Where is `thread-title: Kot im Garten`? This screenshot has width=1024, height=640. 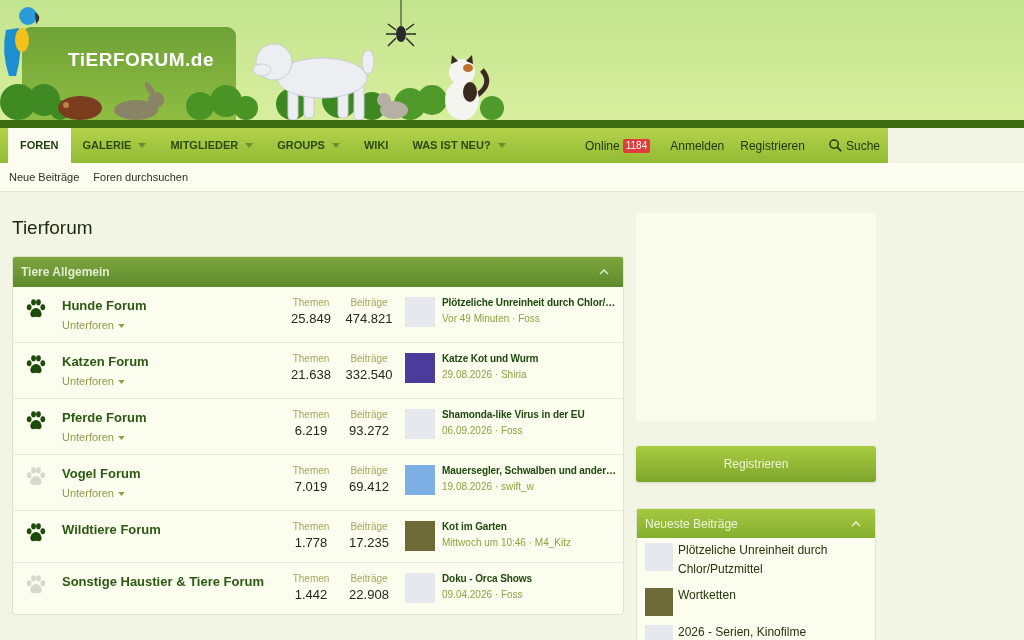
thread-title: Kot im Garten is located at coordinates (474, 527).